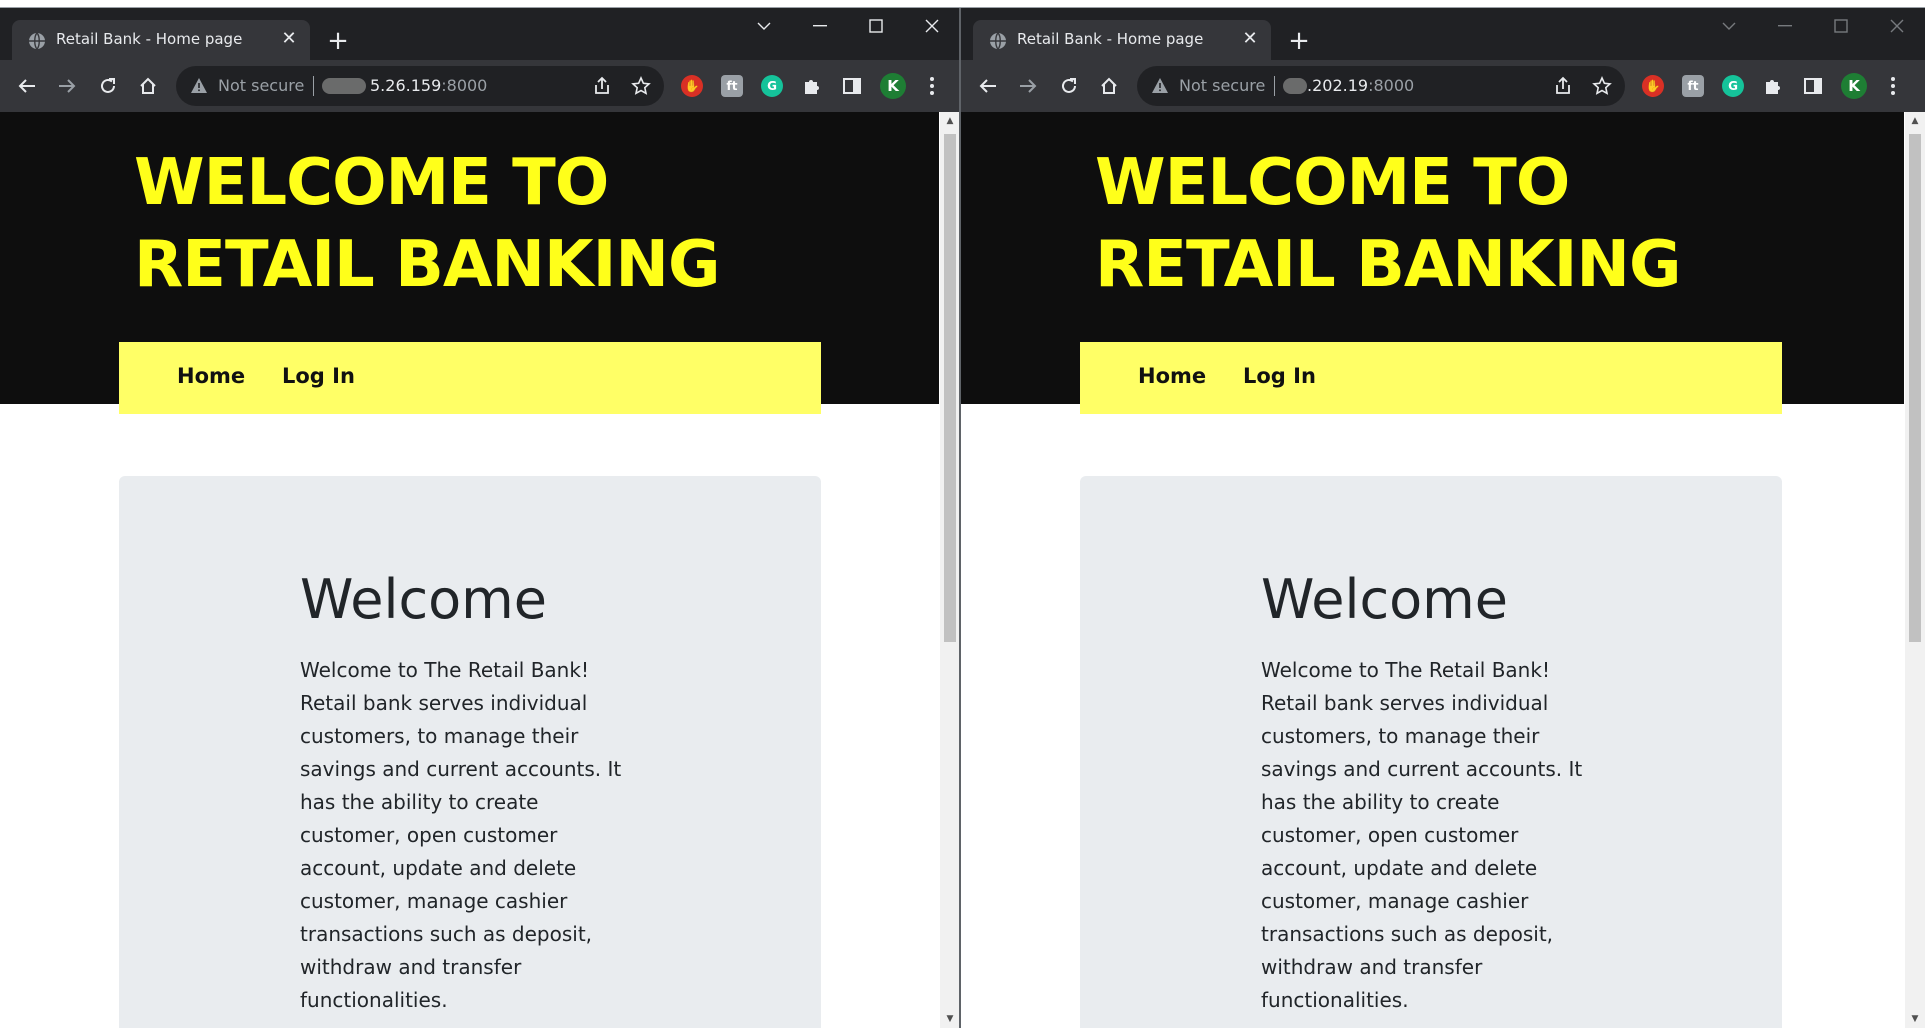  What do you see at coordinates (406, 85) in the screenshot?
I see `url-host: 5.26.159` at bounding box center [406, 85].